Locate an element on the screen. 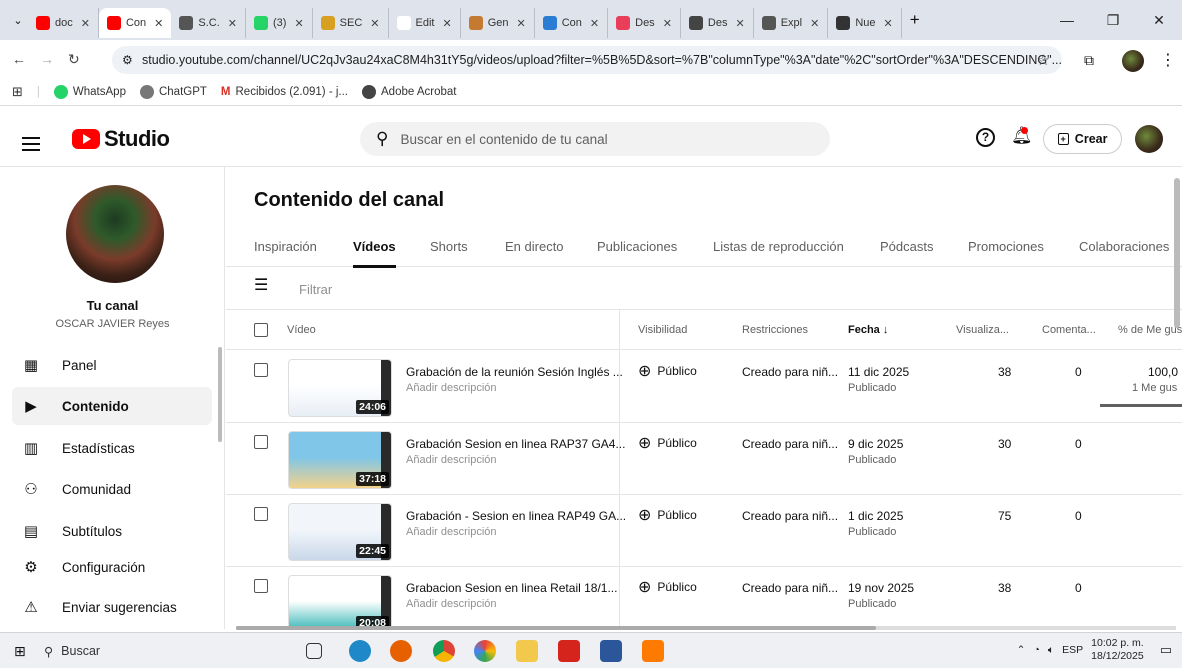  clock: 10:02 p. m. 18/12/2025 is located at coordinates (1117, 650).